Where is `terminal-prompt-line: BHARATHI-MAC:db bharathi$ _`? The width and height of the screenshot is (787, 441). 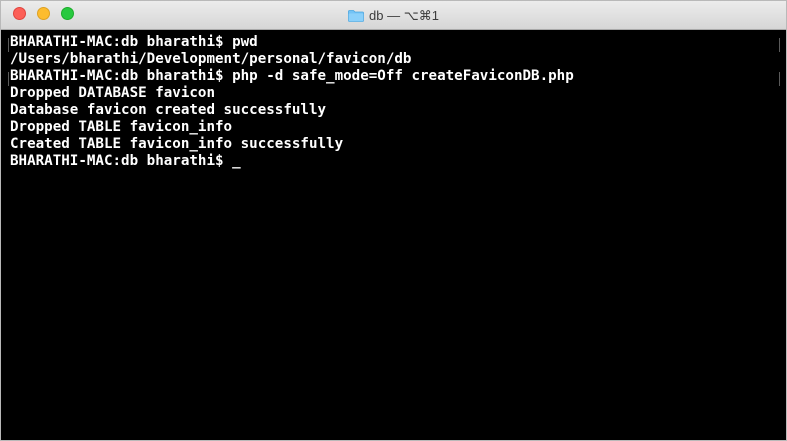
terminal-prompt-line: BHARATHI-MAC:db bharathi$ _ is located at coordinates (125, 161).